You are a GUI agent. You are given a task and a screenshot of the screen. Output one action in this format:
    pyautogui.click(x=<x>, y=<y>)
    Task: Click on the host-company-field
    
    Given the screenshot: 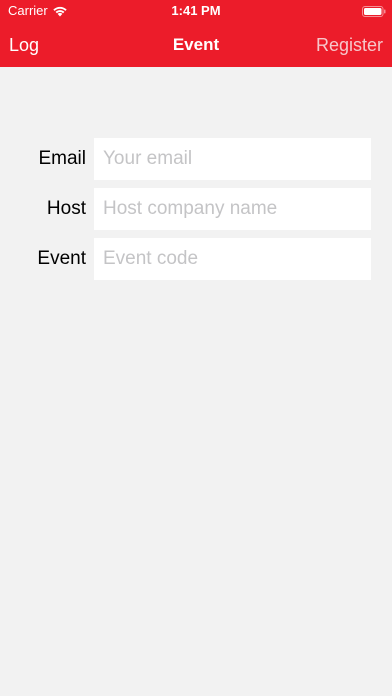 What is the action you would take?
    pyautogui.click(x=232, y=209)
    